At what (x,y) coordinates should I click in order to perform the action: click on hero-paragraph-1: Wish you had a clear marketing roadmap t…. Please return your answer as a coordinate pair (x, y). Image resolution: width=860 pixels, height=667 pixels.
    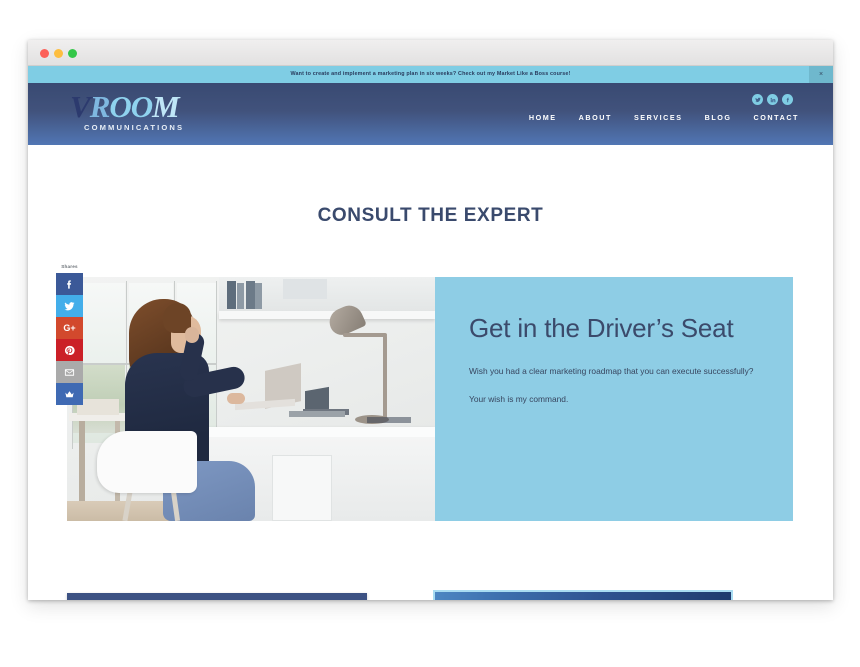
    Looking at the image, I should click on (611, 371).